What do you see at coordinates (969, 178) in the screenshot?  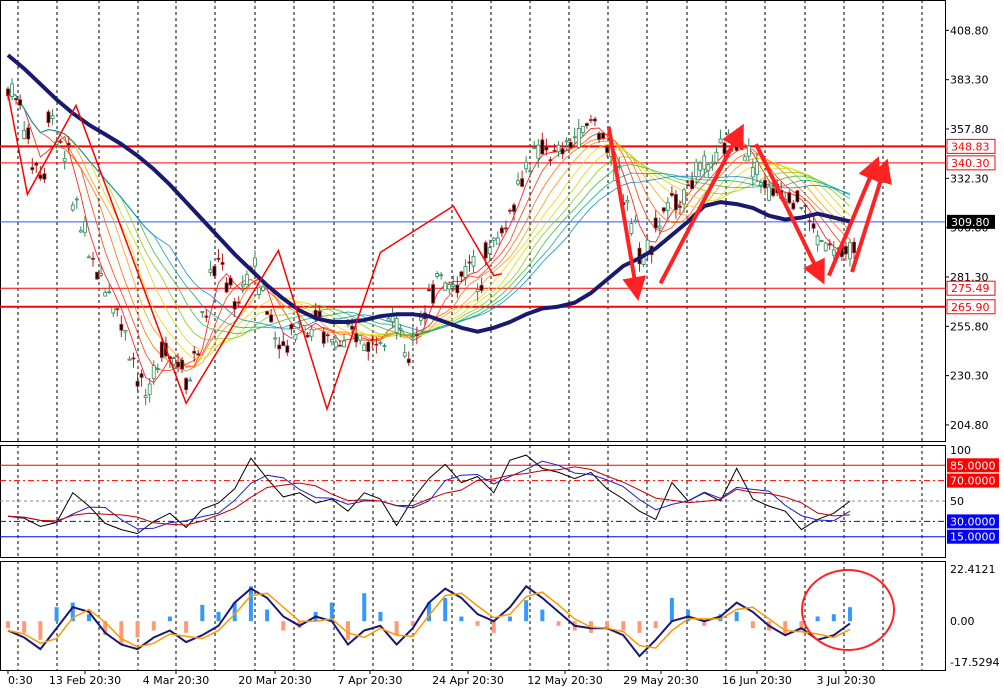 I see `price-axis-label: 332.30` at bounding box center [969, 178].